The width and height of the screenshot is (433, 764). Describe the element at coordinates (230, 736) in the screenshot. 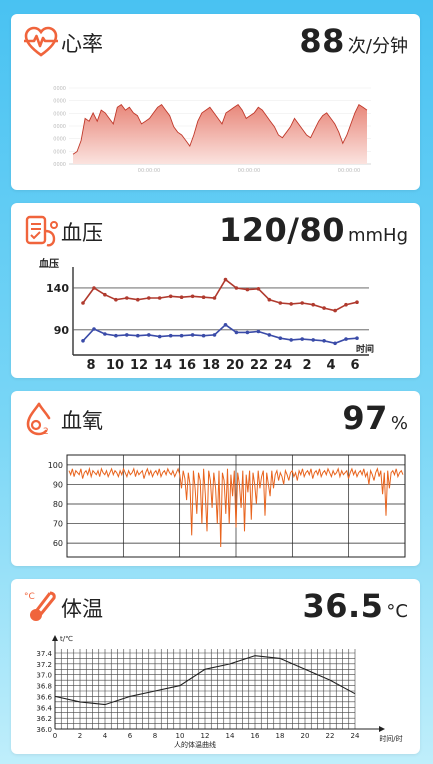

I see `x-tick-label: 14` at that location.